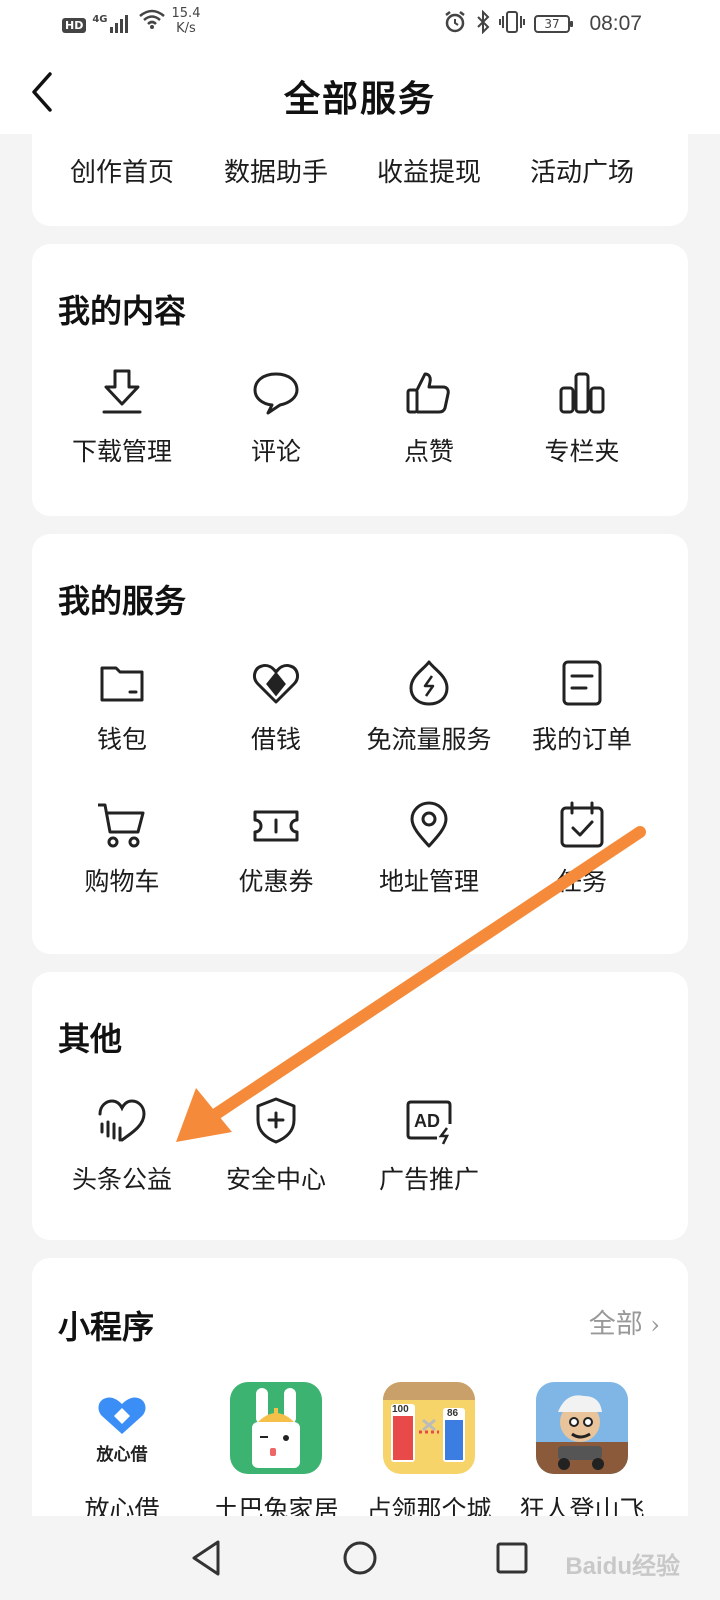  Describe the element at coordinates (276, 1428) in the screenshot. I see `tubatu-rabbit-icon` at that location.